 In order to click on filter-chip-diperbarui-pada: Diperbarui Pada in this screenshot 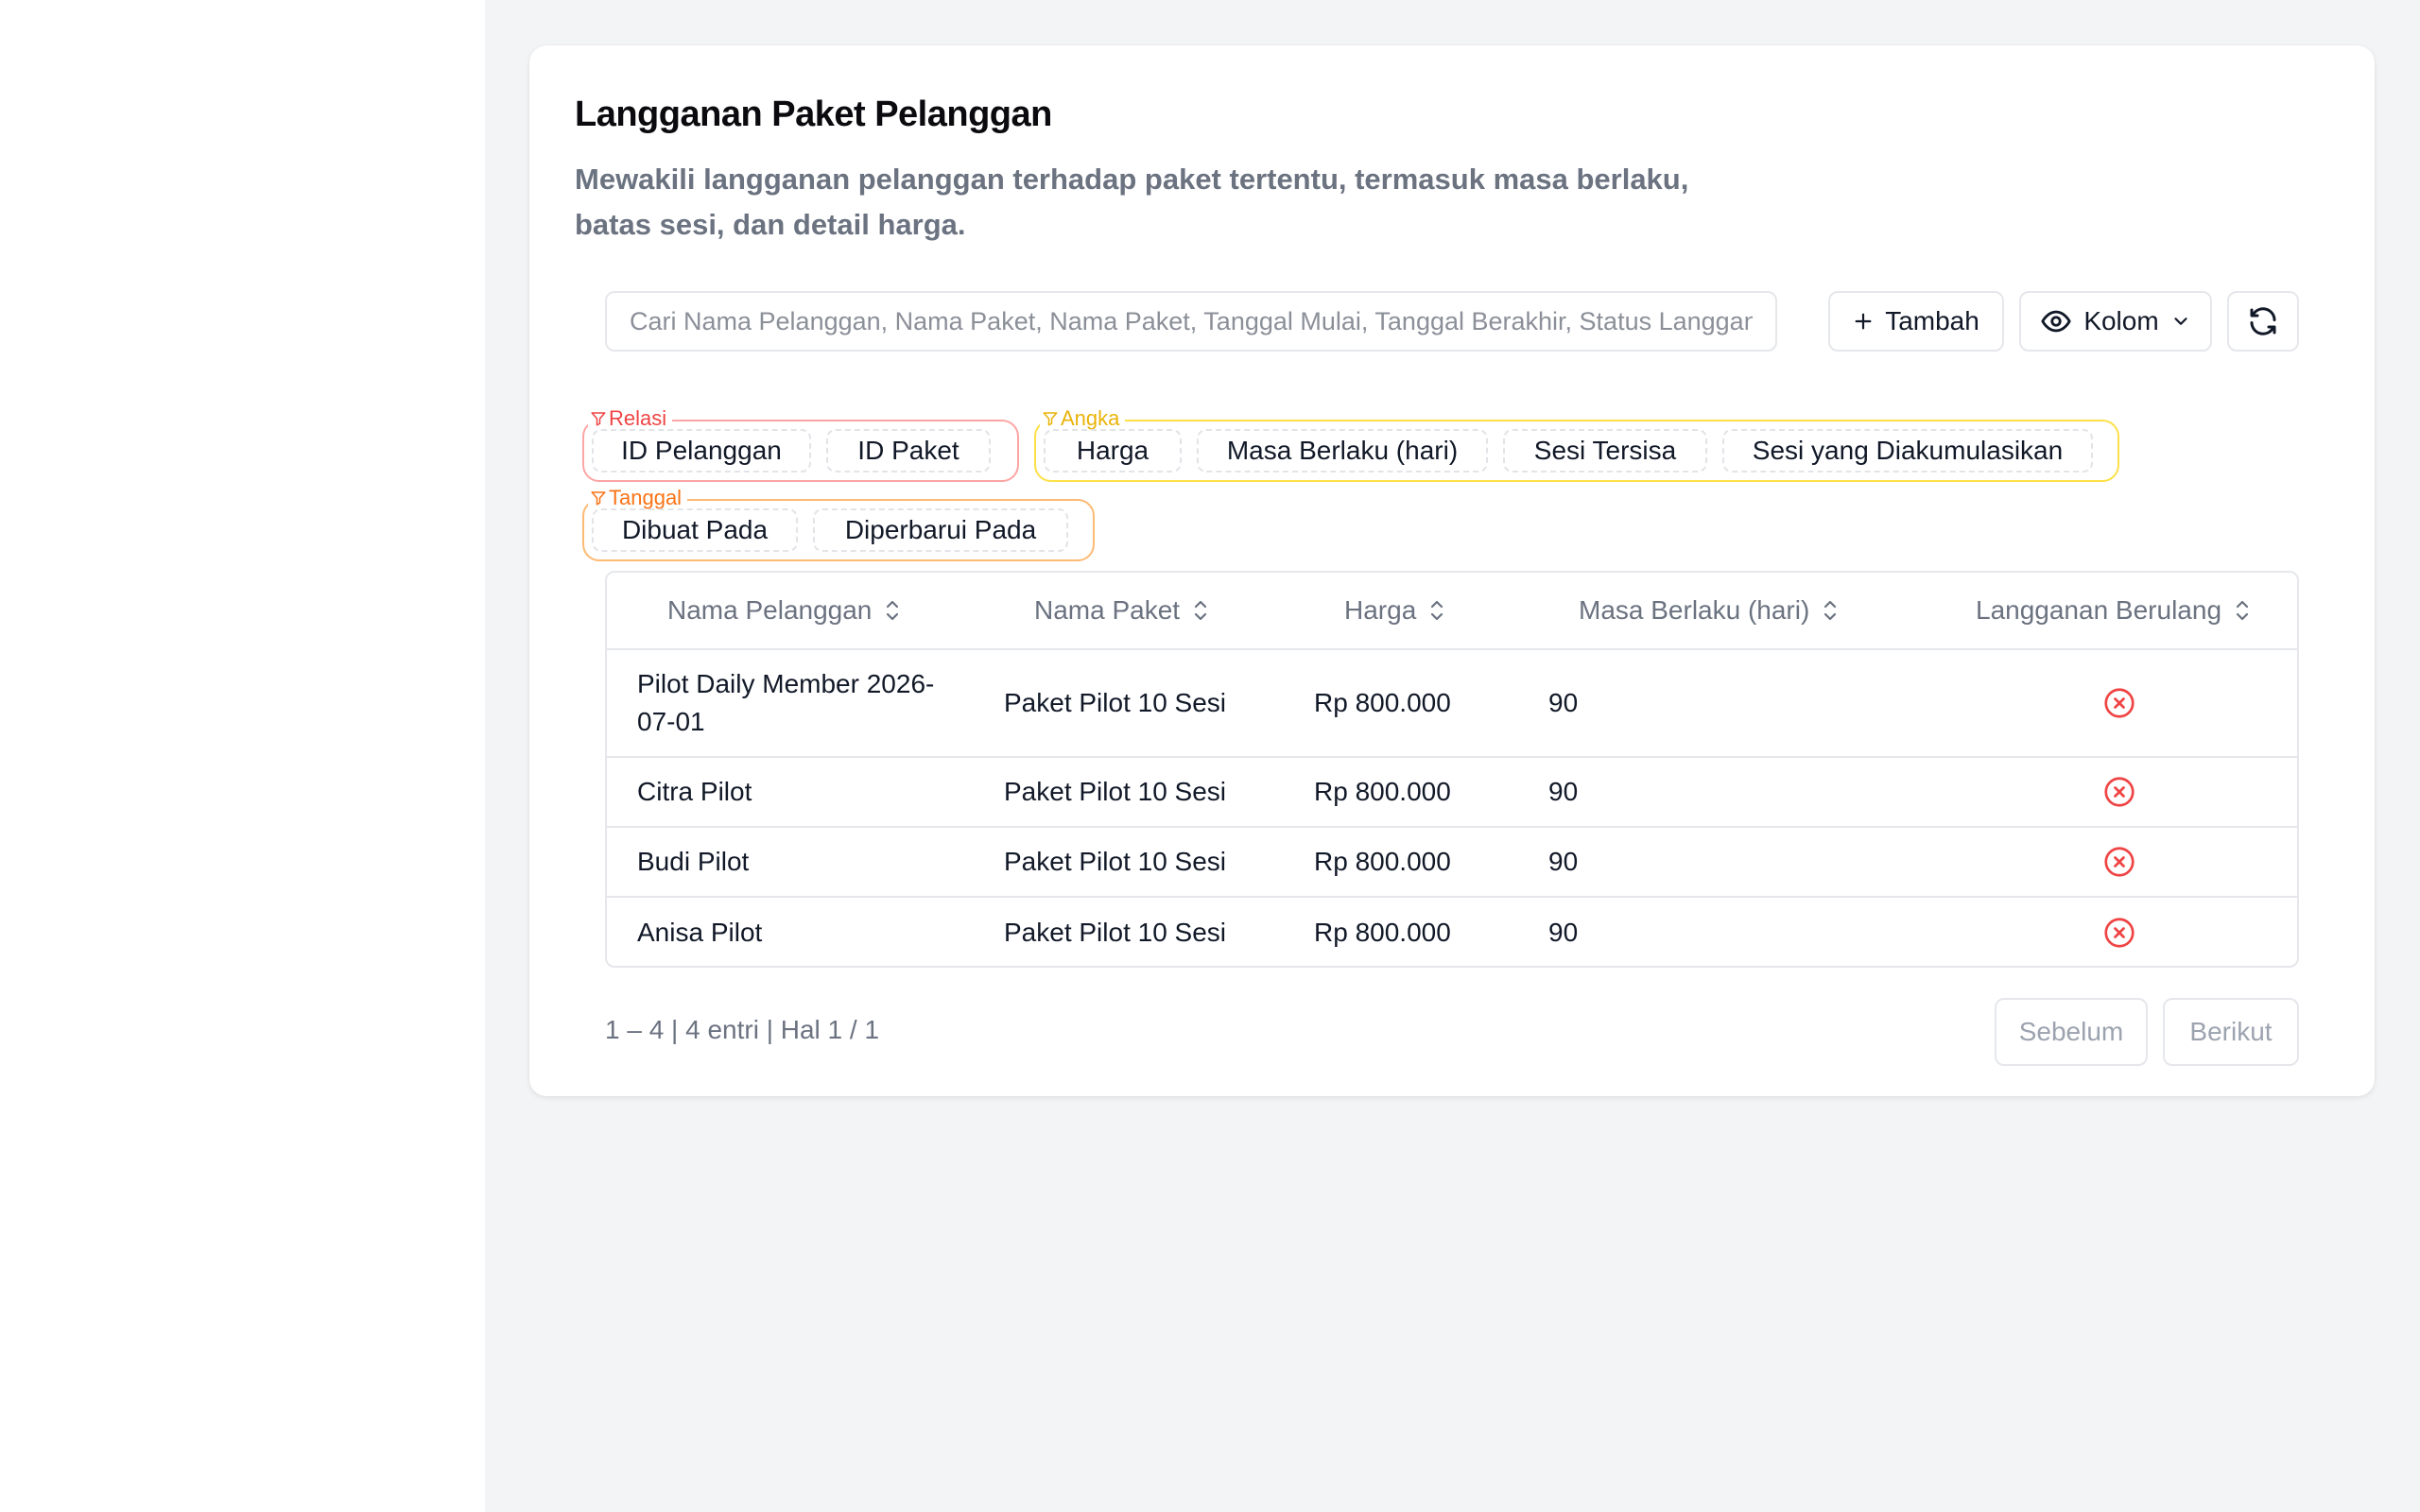, I will do `click(941, 530)`.